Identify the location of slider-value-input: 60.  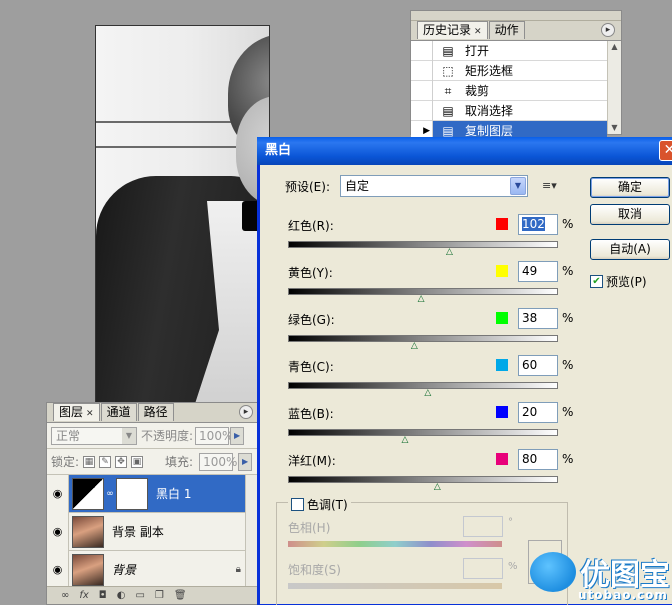
(538, 365).